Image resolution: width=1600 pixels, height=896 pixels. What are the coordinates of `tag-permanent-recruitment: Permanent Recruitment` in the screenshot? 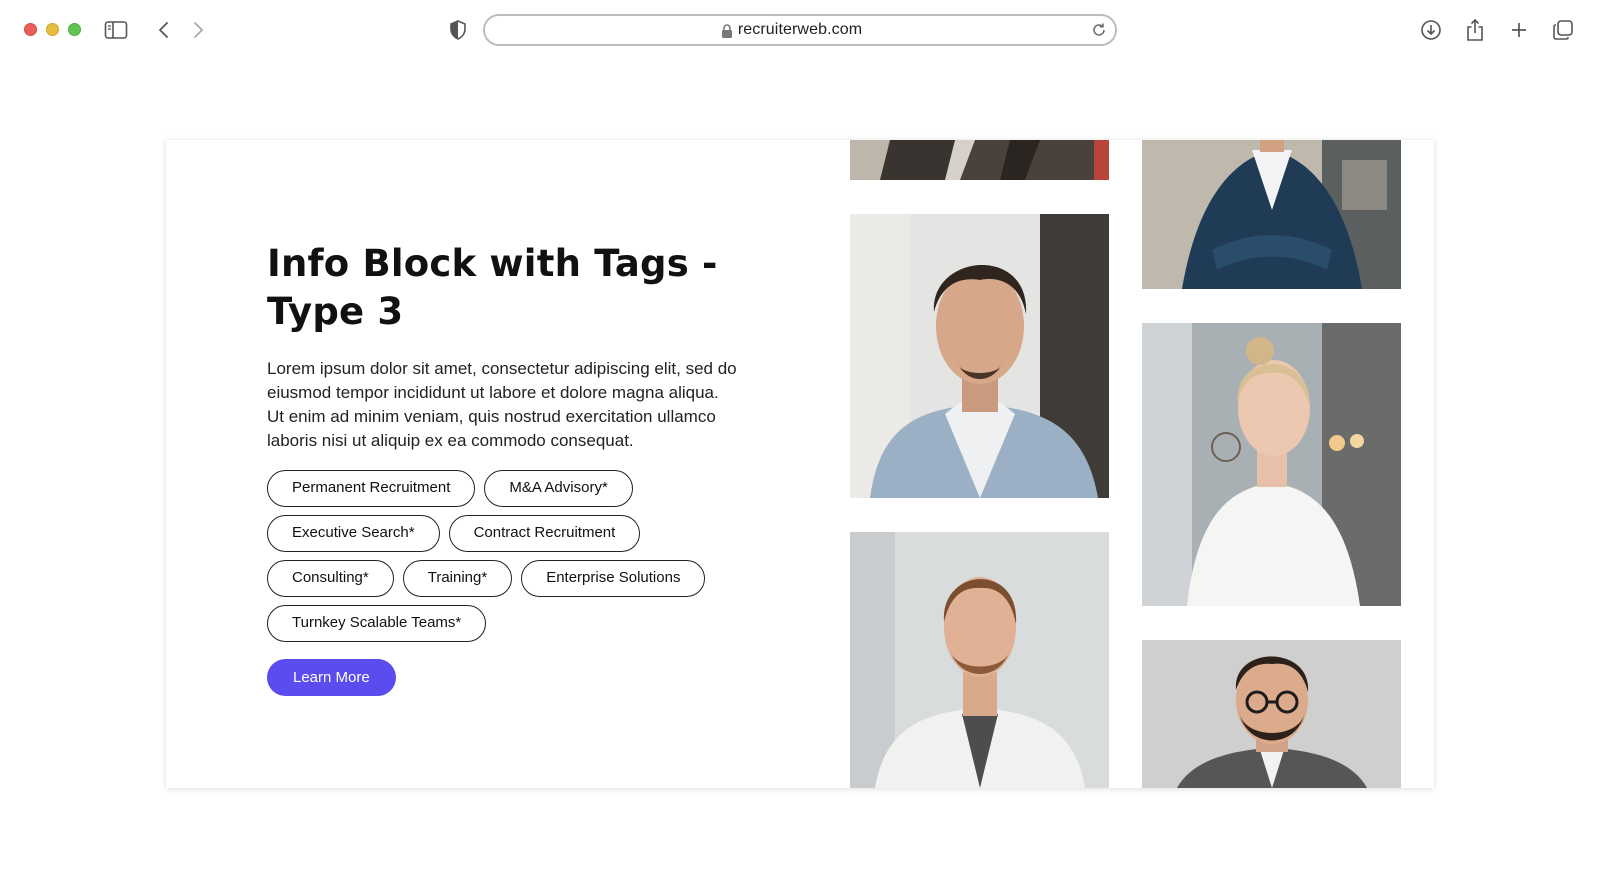 It's located at (371, 488).